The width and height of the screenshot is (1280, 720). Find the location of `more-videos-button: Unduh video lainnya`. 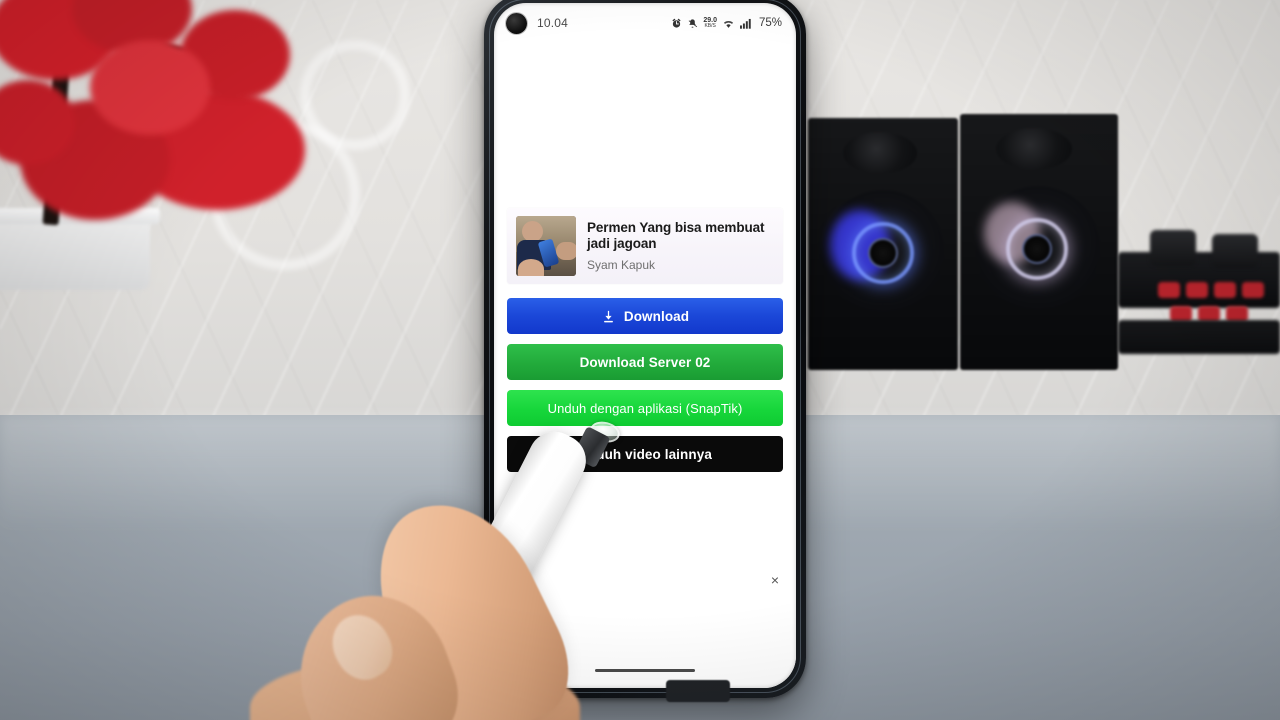

more-videos-button: Unduh video lainnya is located at coordinates (645, 454).